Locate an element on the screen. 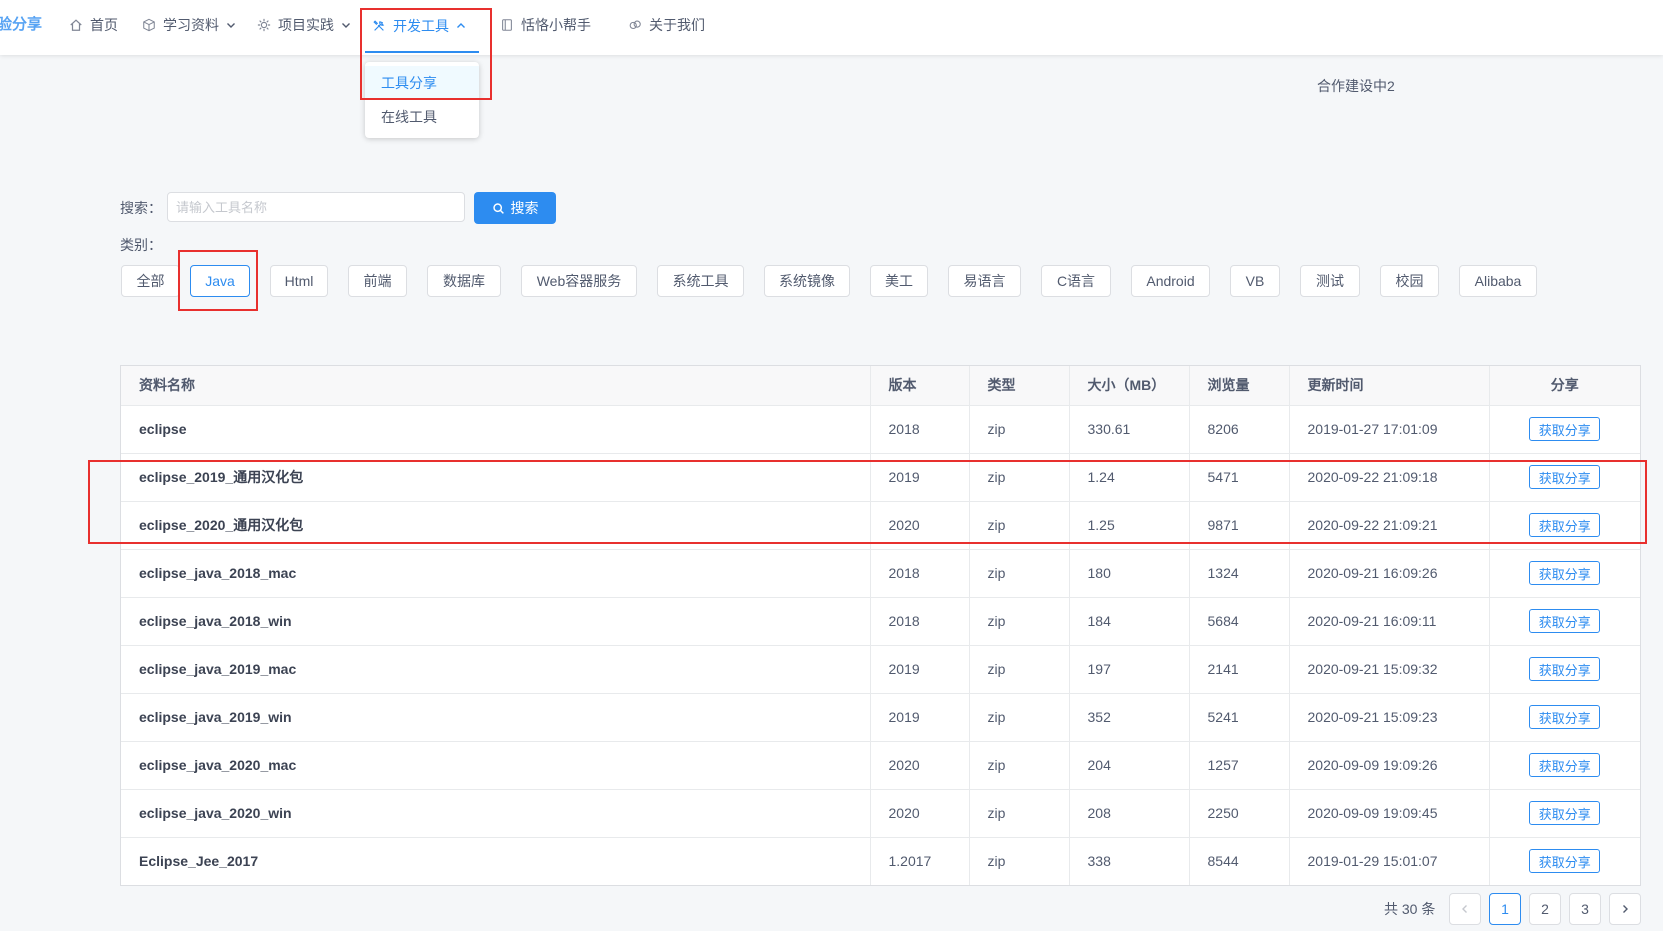 This screenshot has width=1663, height=931. nav-item-about-us: 关于我们 is located at coordinates (666, 25).